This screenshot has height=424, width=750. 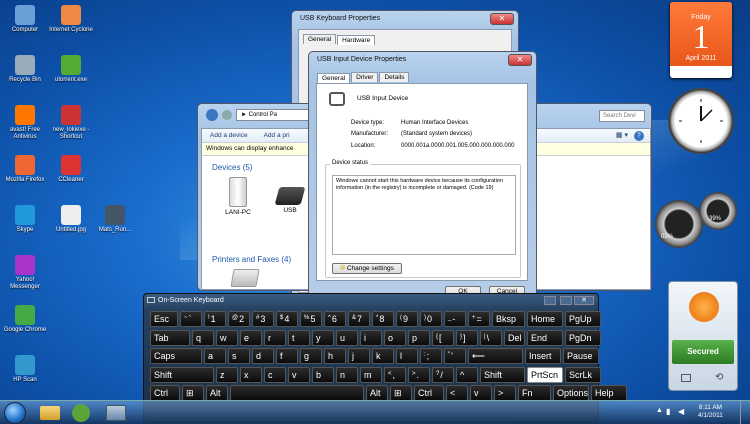 What do you see at coordinates (227, 337) in the screenshot?
I see `key: w` at bounding box center [227, 337].